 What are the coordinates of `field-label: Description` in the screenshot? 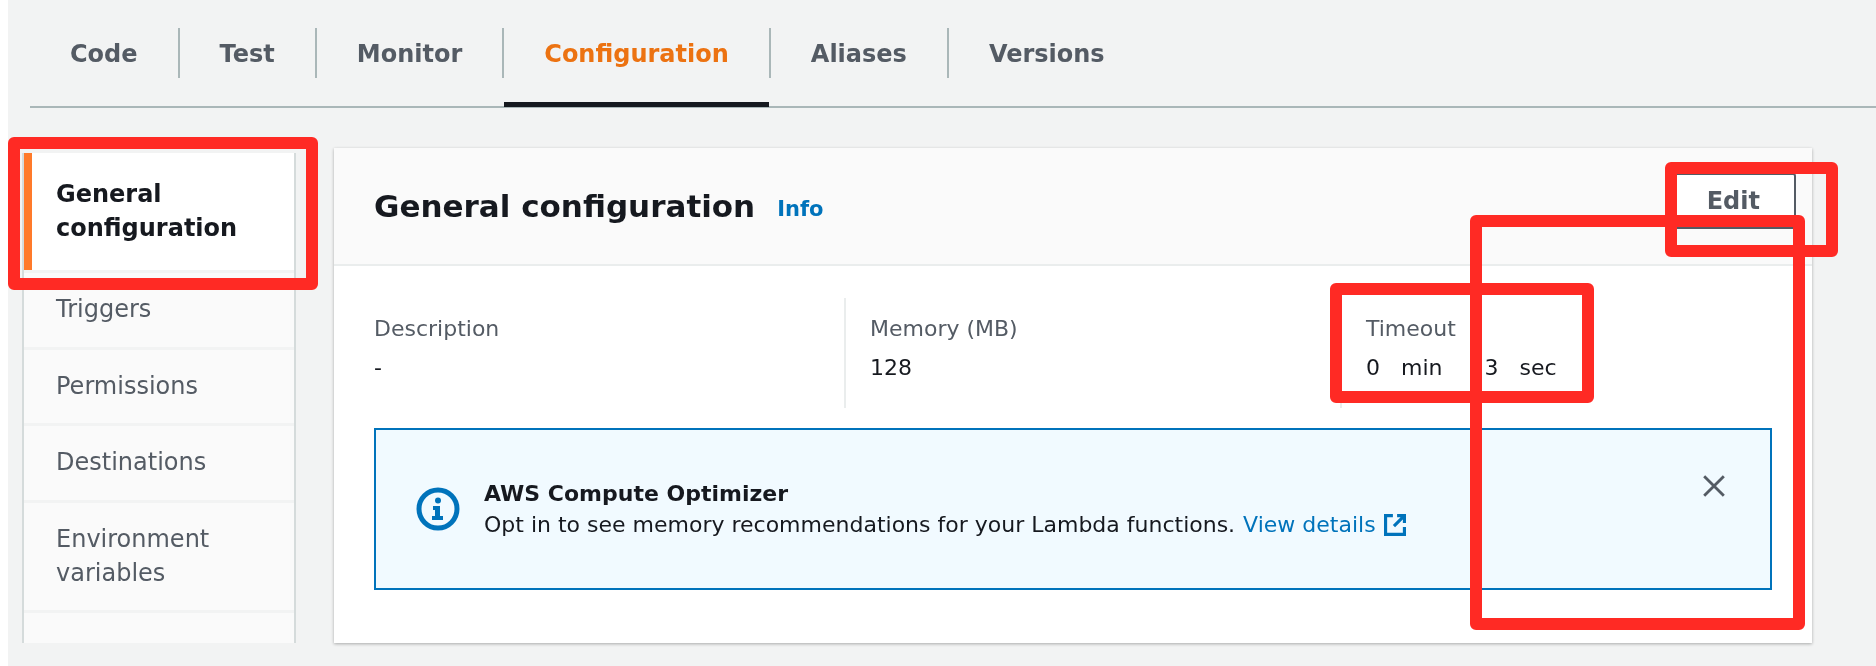 It's located at (437, 328).